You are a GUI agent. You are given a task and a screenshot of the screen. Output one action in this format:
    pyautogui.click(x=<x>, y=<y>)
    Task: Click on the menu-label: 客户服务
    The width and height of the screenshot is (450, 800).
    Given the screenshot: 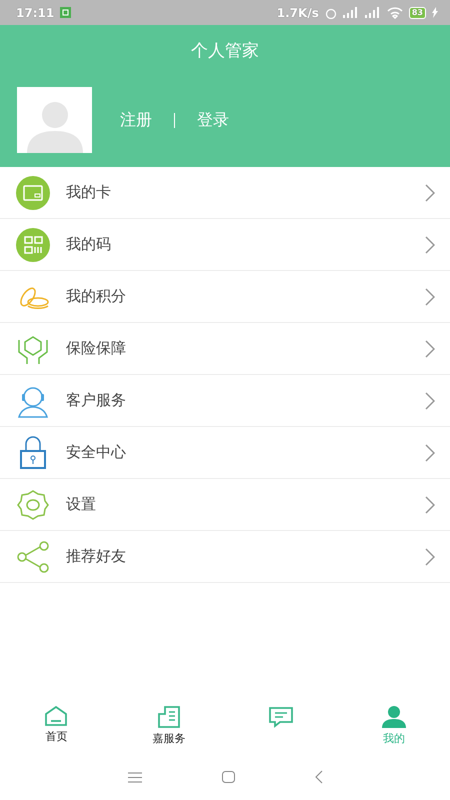 What is the action you would take?
    pyautogui.click(x=96, y=400)
    